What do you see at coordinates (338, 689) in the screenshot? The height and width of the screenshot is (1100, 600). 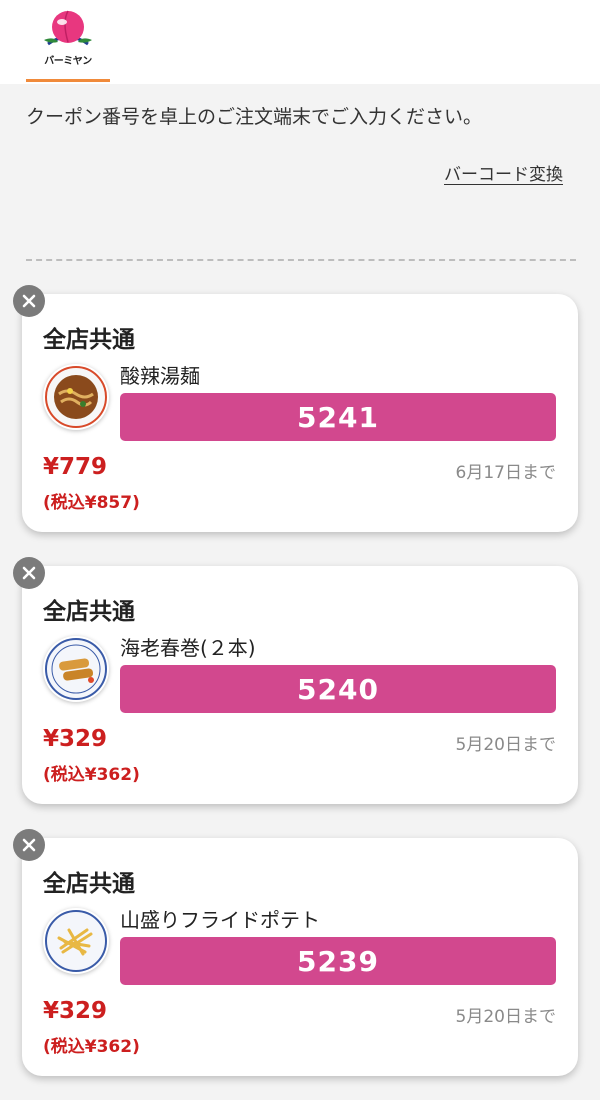 I see `coupon-code: 5240` at bounding box center [338, 689].